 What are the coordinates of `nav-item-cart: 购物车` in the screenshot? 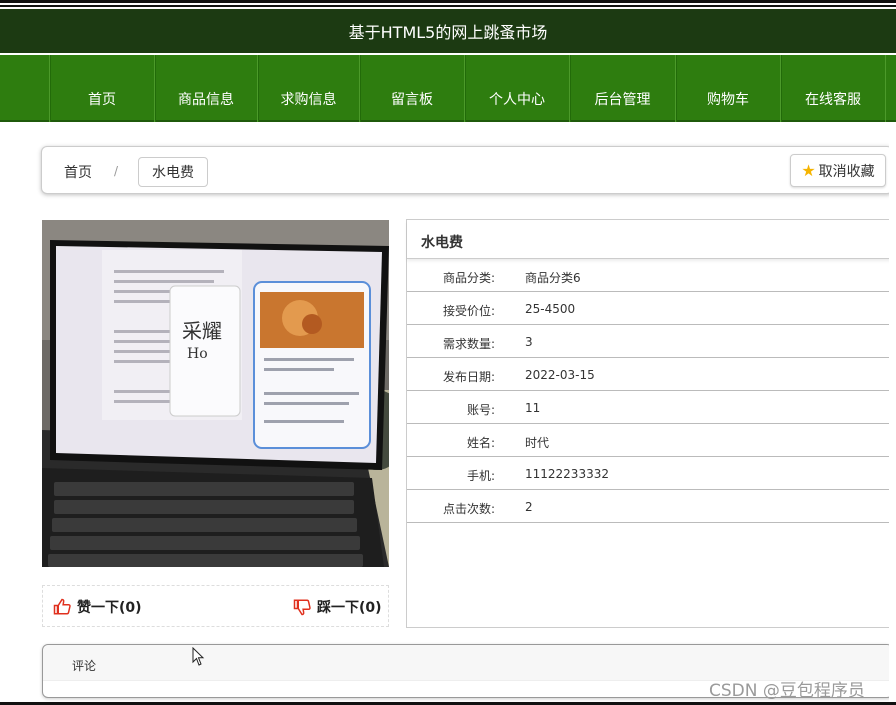 It's located at (727, 88).